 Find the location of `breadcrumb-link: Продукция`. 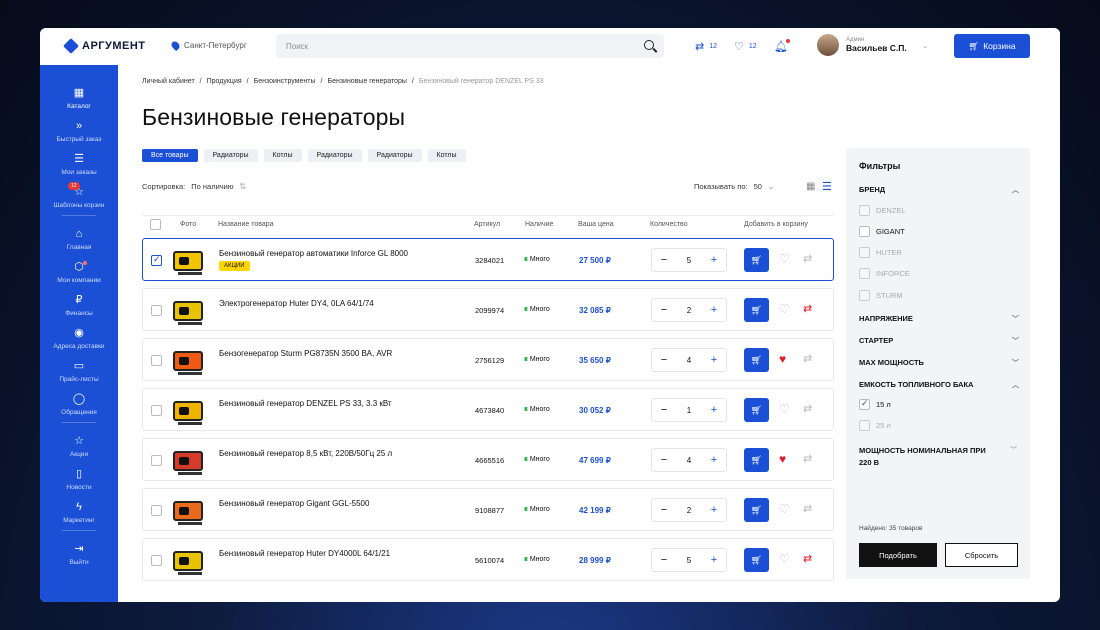

breadcrumb-link: Продукция is located at coordinates (224, 81).